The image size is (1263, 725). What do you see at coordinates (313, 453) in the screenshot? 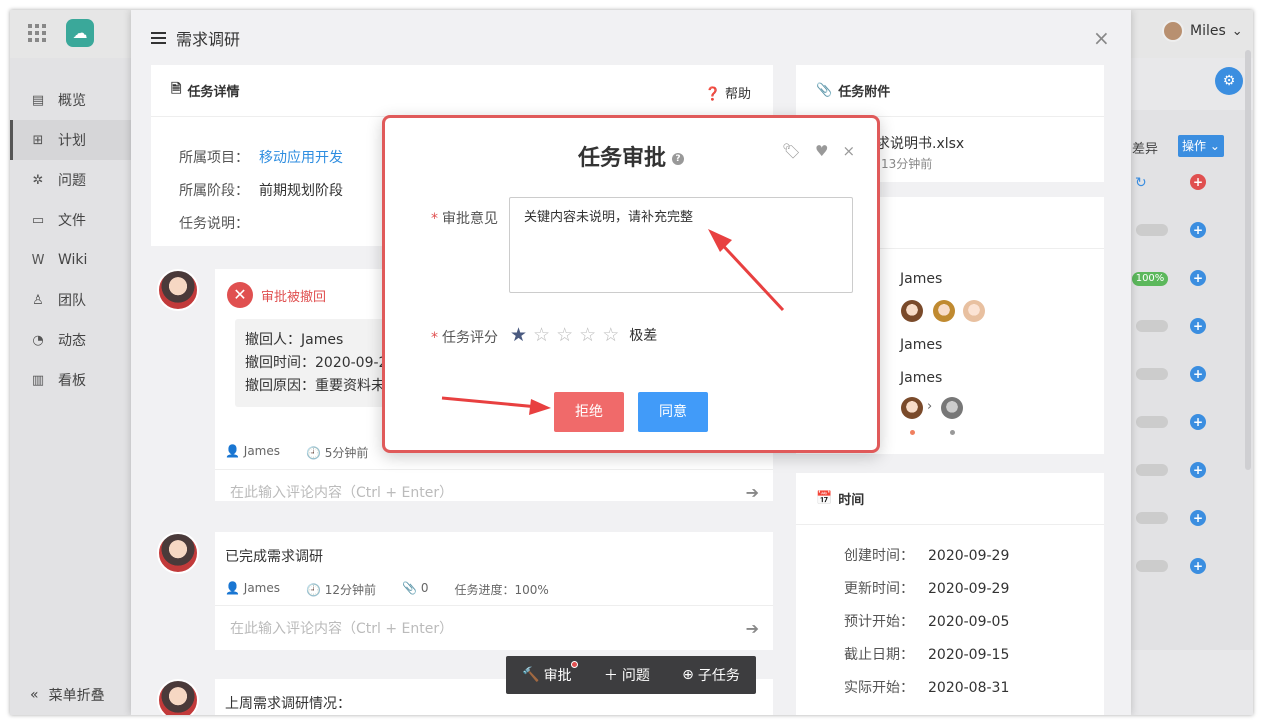
I see `clock-icon: 🕘` at bounding box center [313, 453].